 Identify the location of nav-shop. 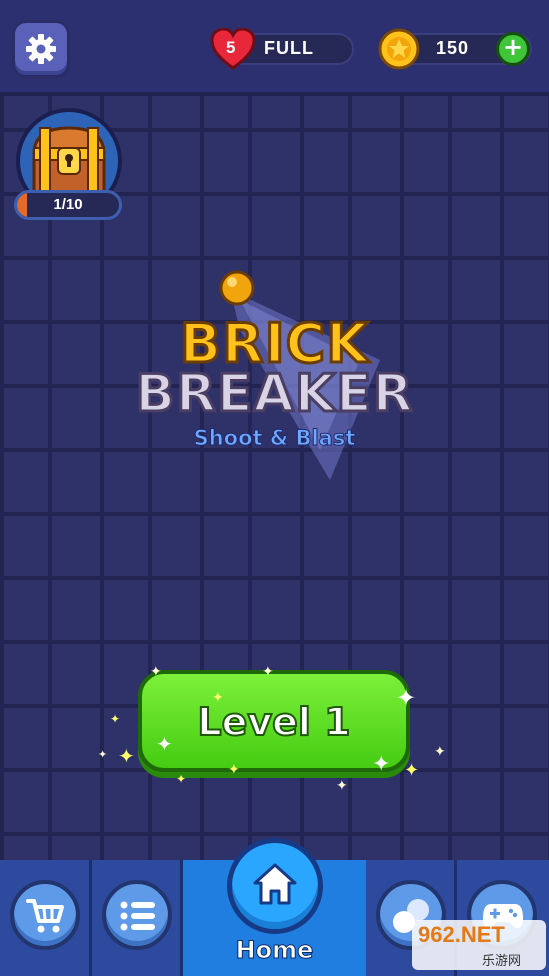
(46, 918).